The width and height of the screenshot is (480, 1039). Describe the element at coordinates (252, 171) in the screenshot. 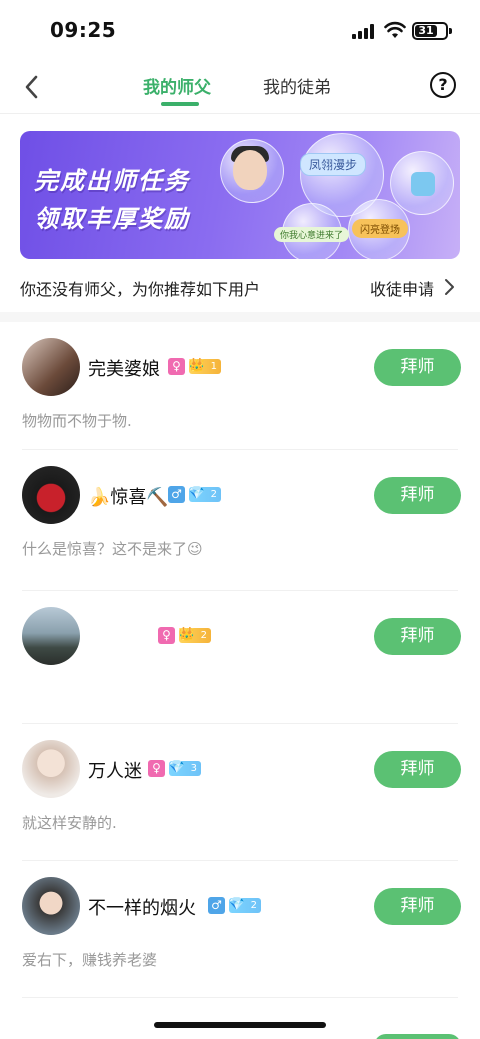

I see `avatar-bubble` at that location.